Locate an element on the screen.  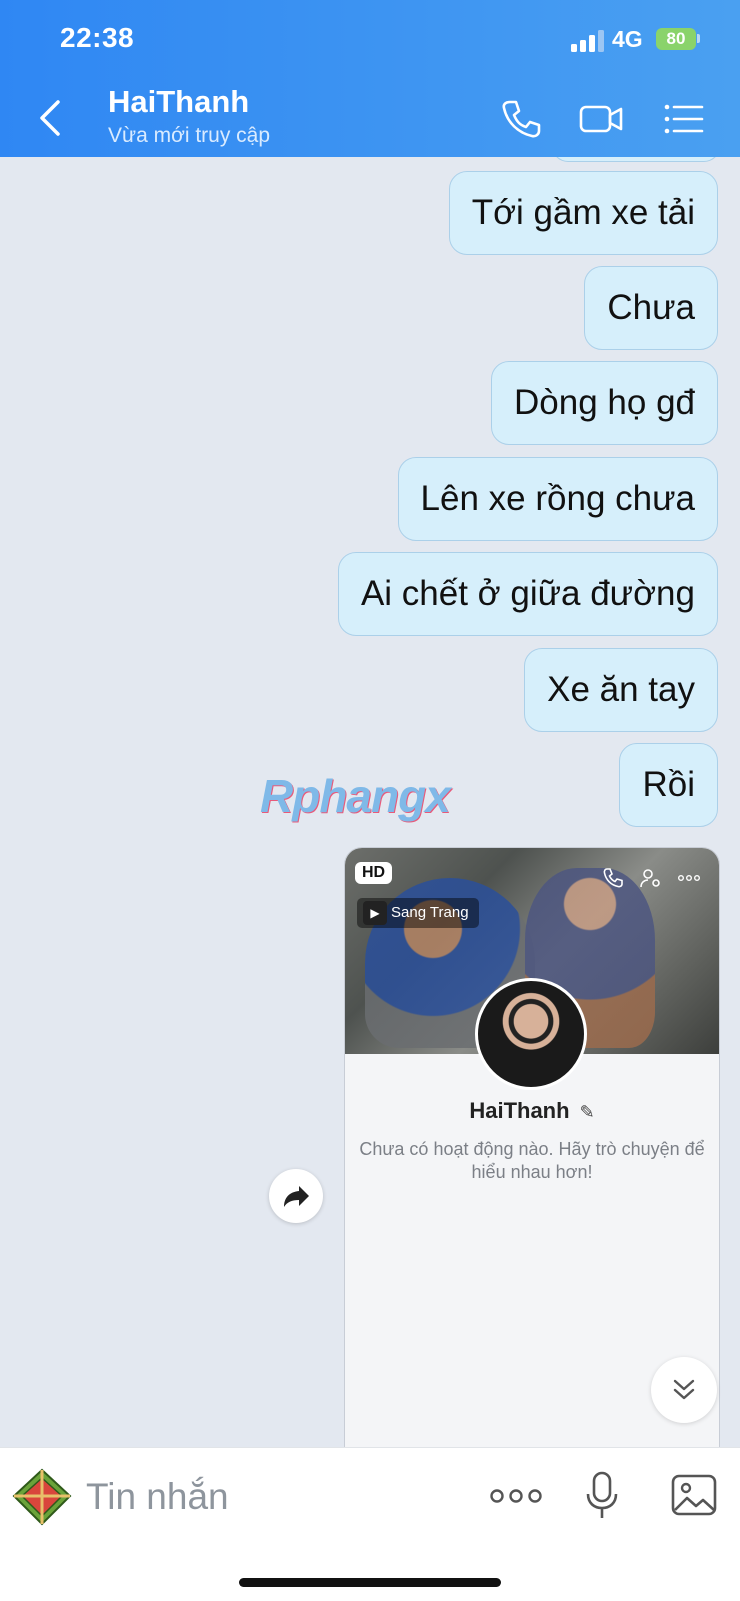
hd-badge: HD is located at coordinates (374, 873).